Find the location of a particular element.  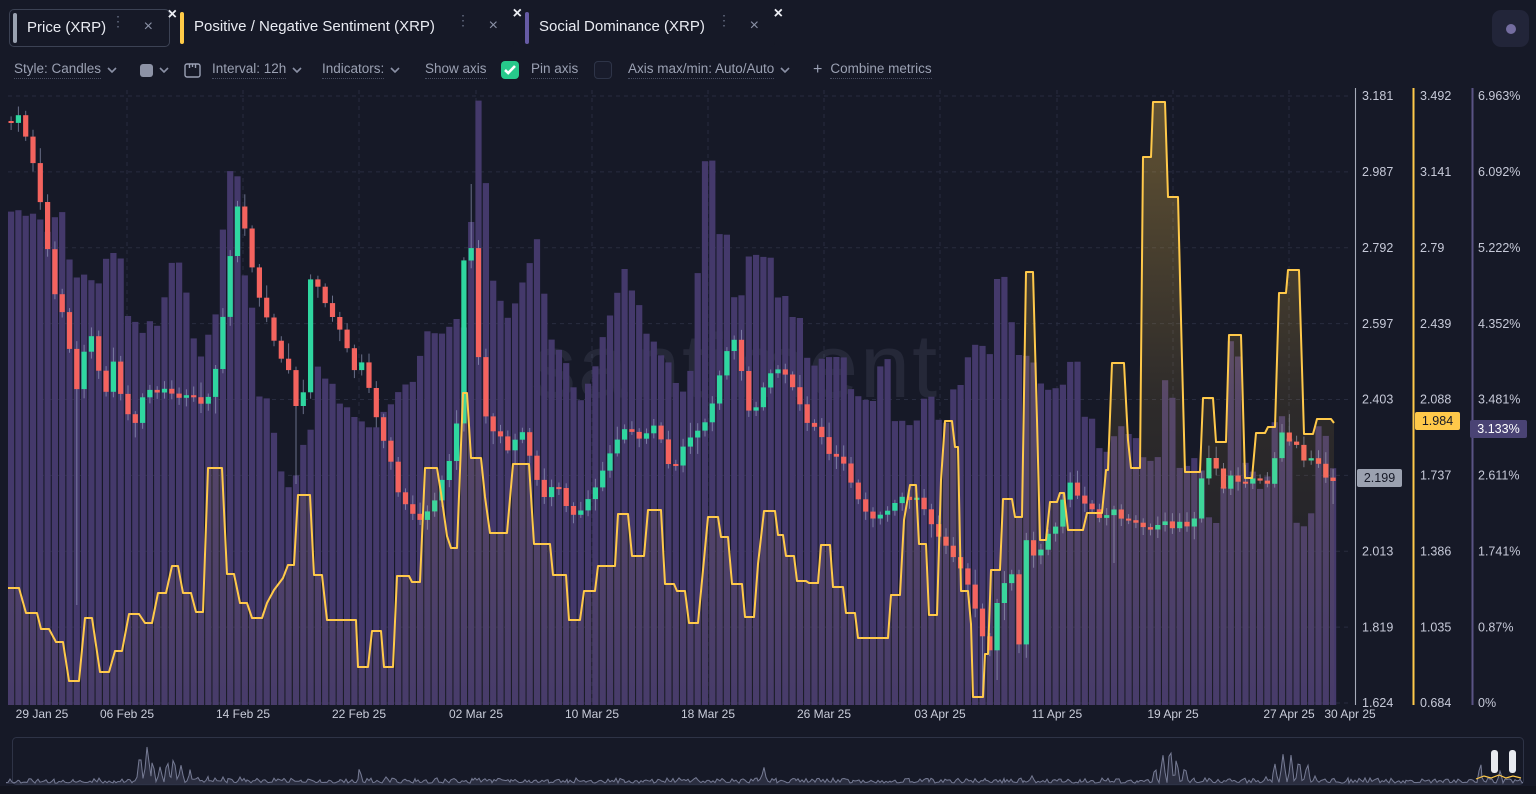

svg-text: 2.403 is located at coordinates (1377, 400).